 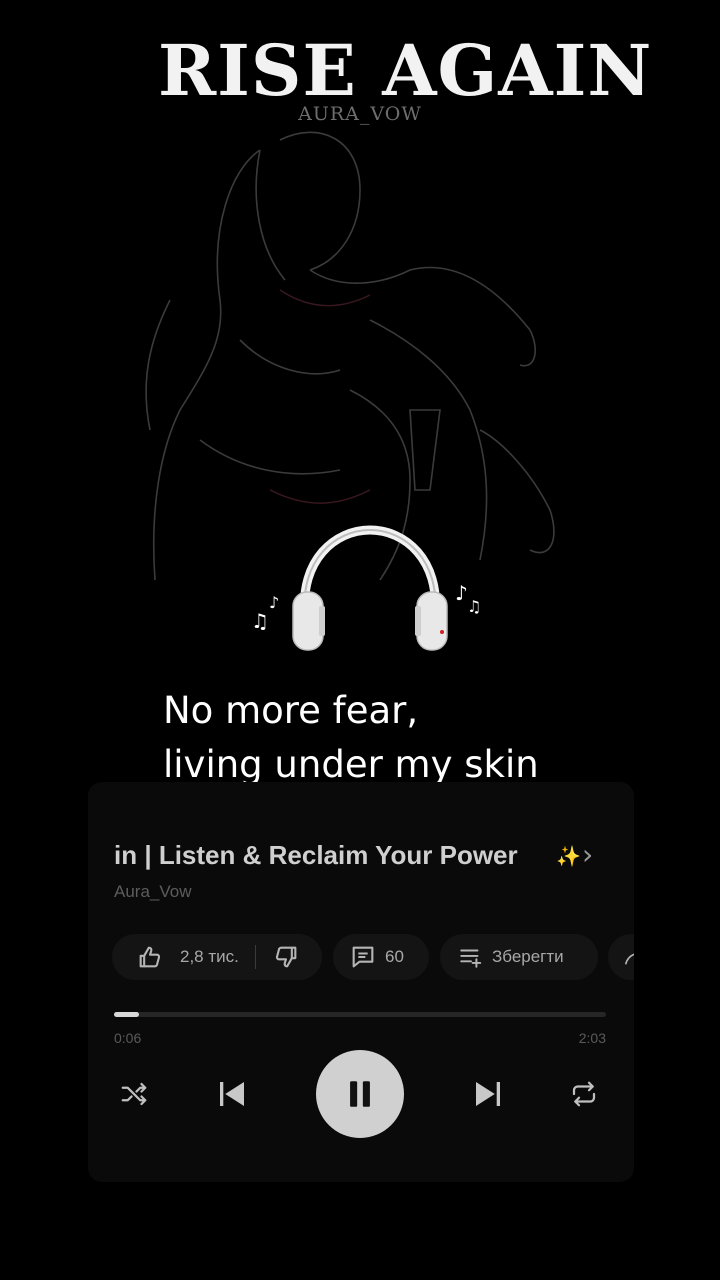 What do you see at coordinates (621, 957) in the screenshot?
I see `more-button` at bounding box center [621, 957].